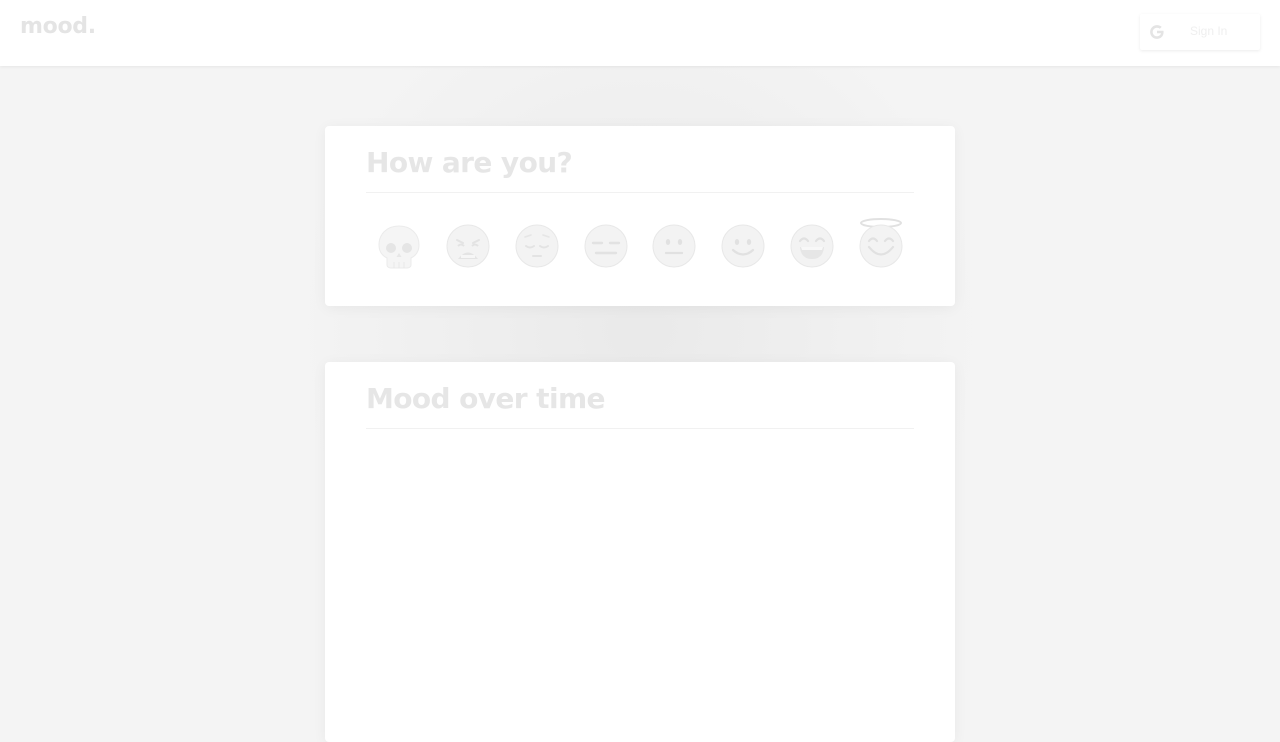 The height and width of the screenshot is (742, 1280). I want to click on mood-picker-divider, so click(640, 192).